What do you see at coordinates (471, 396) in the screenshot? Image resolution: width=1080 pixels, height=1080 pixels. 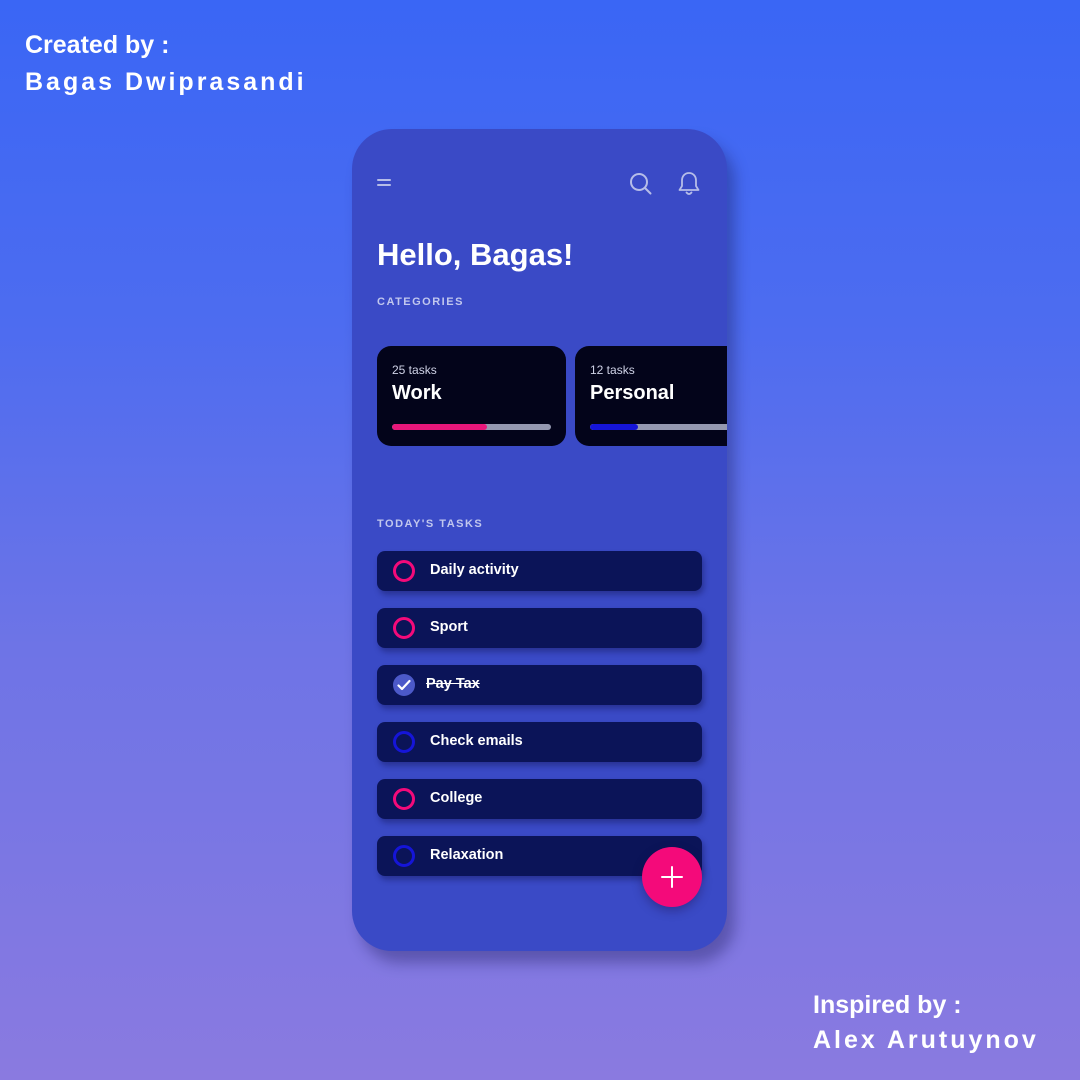 I see `category-card-work: 25 tasks Work` at bounding box center [471, 396].